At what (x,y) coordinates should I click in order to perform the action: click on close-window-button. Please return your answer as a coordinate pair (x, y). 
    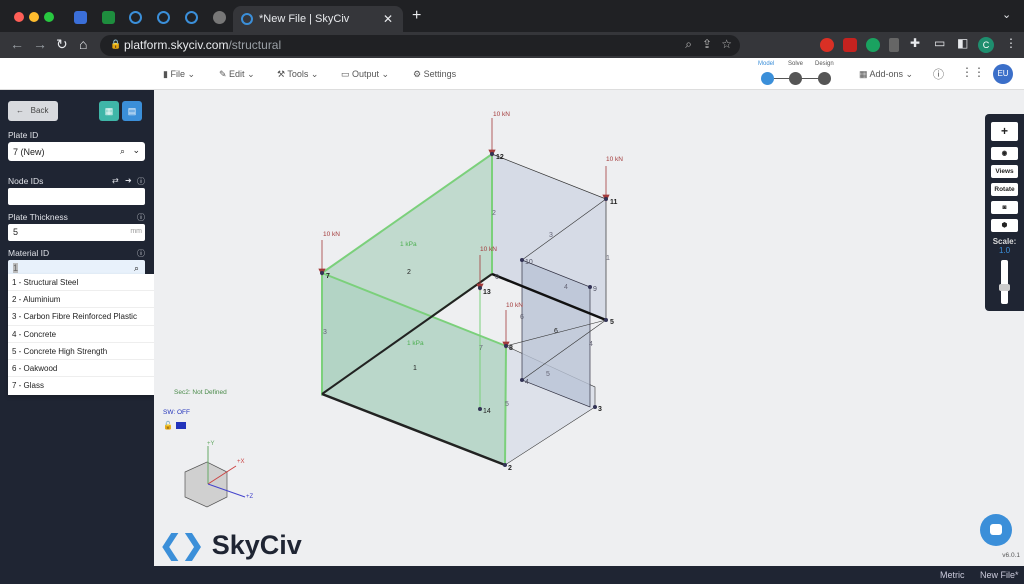
    Looking at the image, I should click on (19, 17).